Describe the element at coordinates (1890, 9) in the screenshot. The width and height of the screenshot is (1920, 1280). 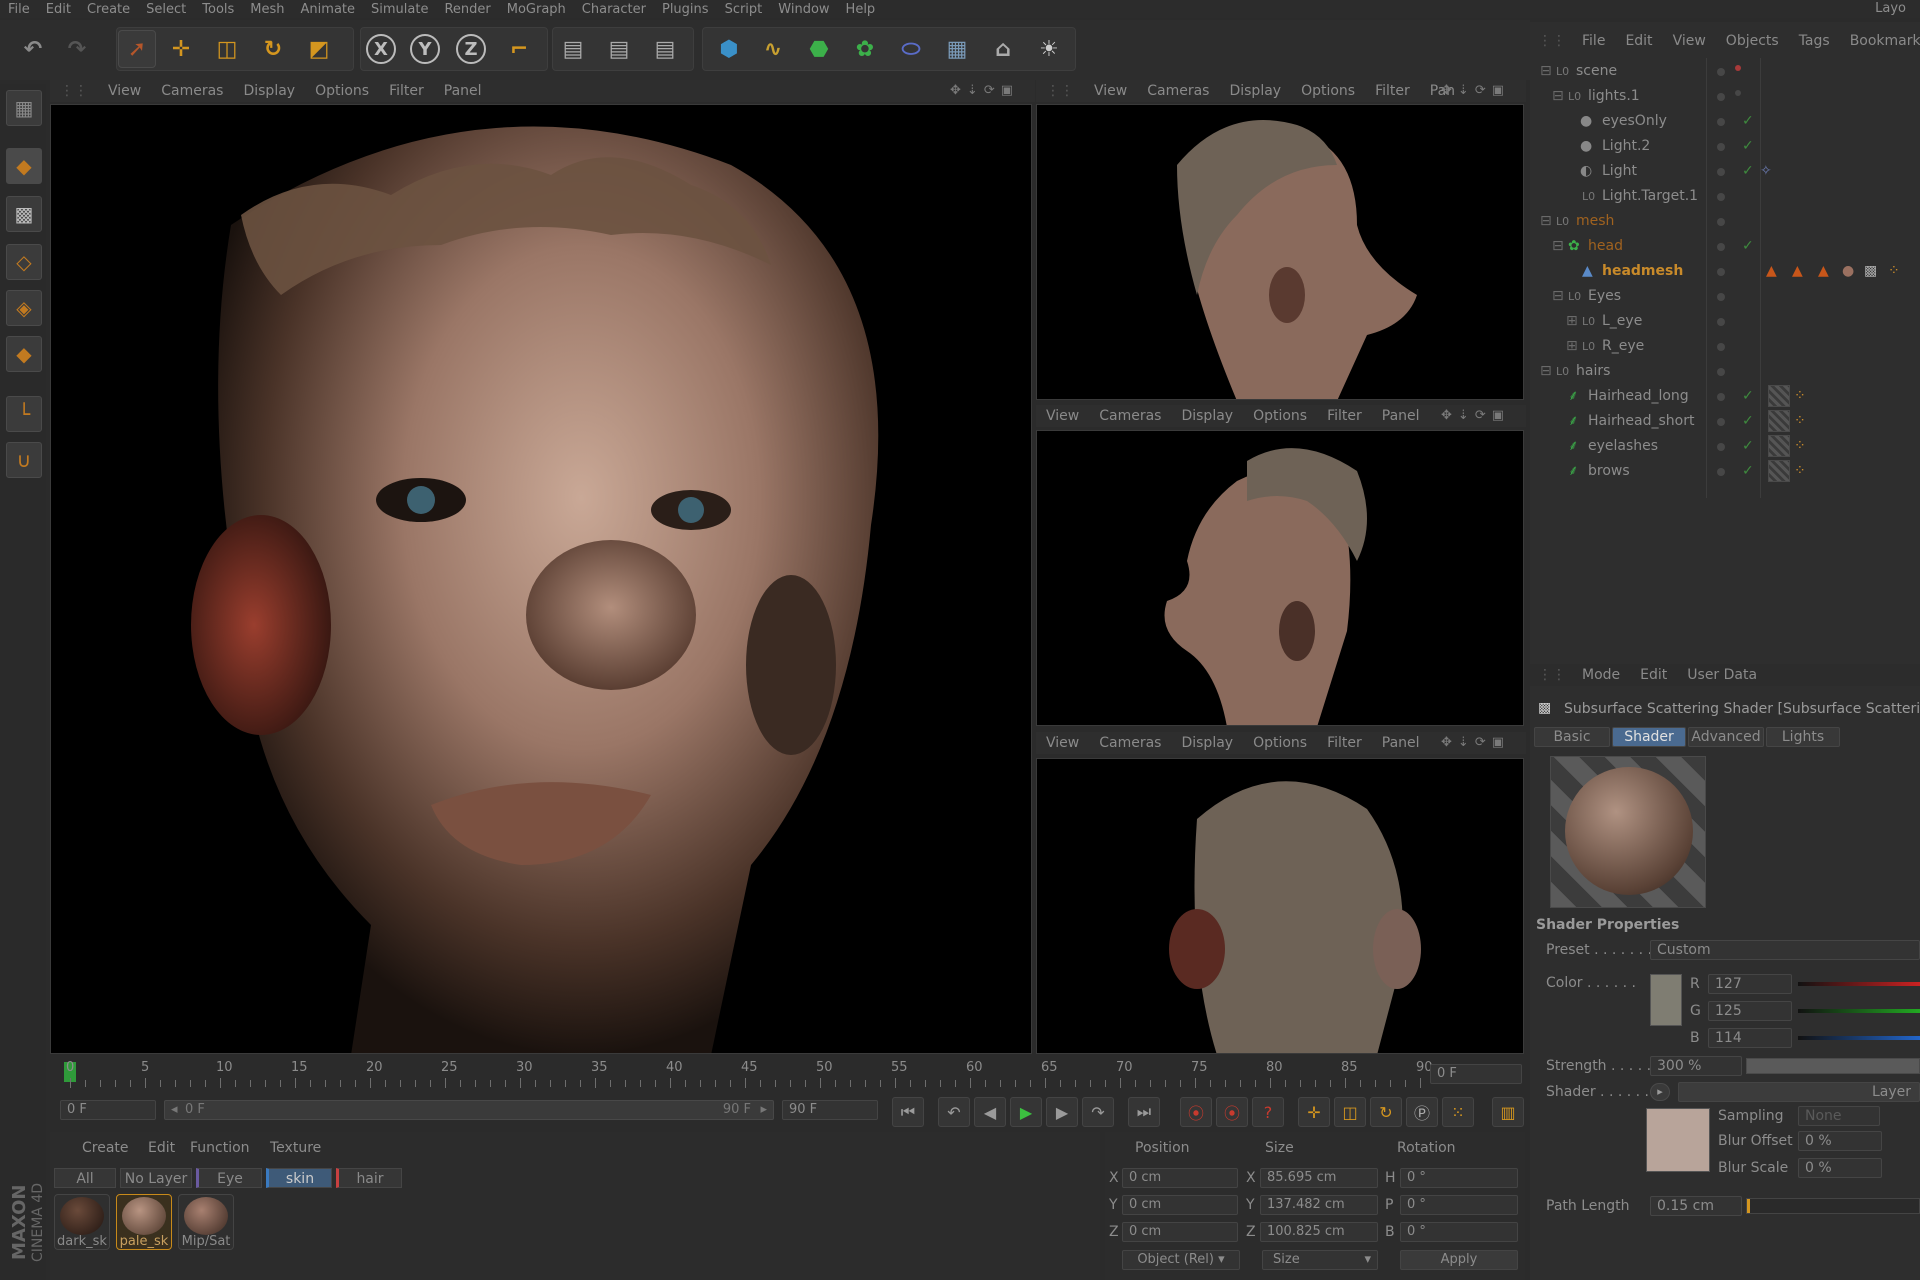
I see `layout-menu: Layo` at that location.